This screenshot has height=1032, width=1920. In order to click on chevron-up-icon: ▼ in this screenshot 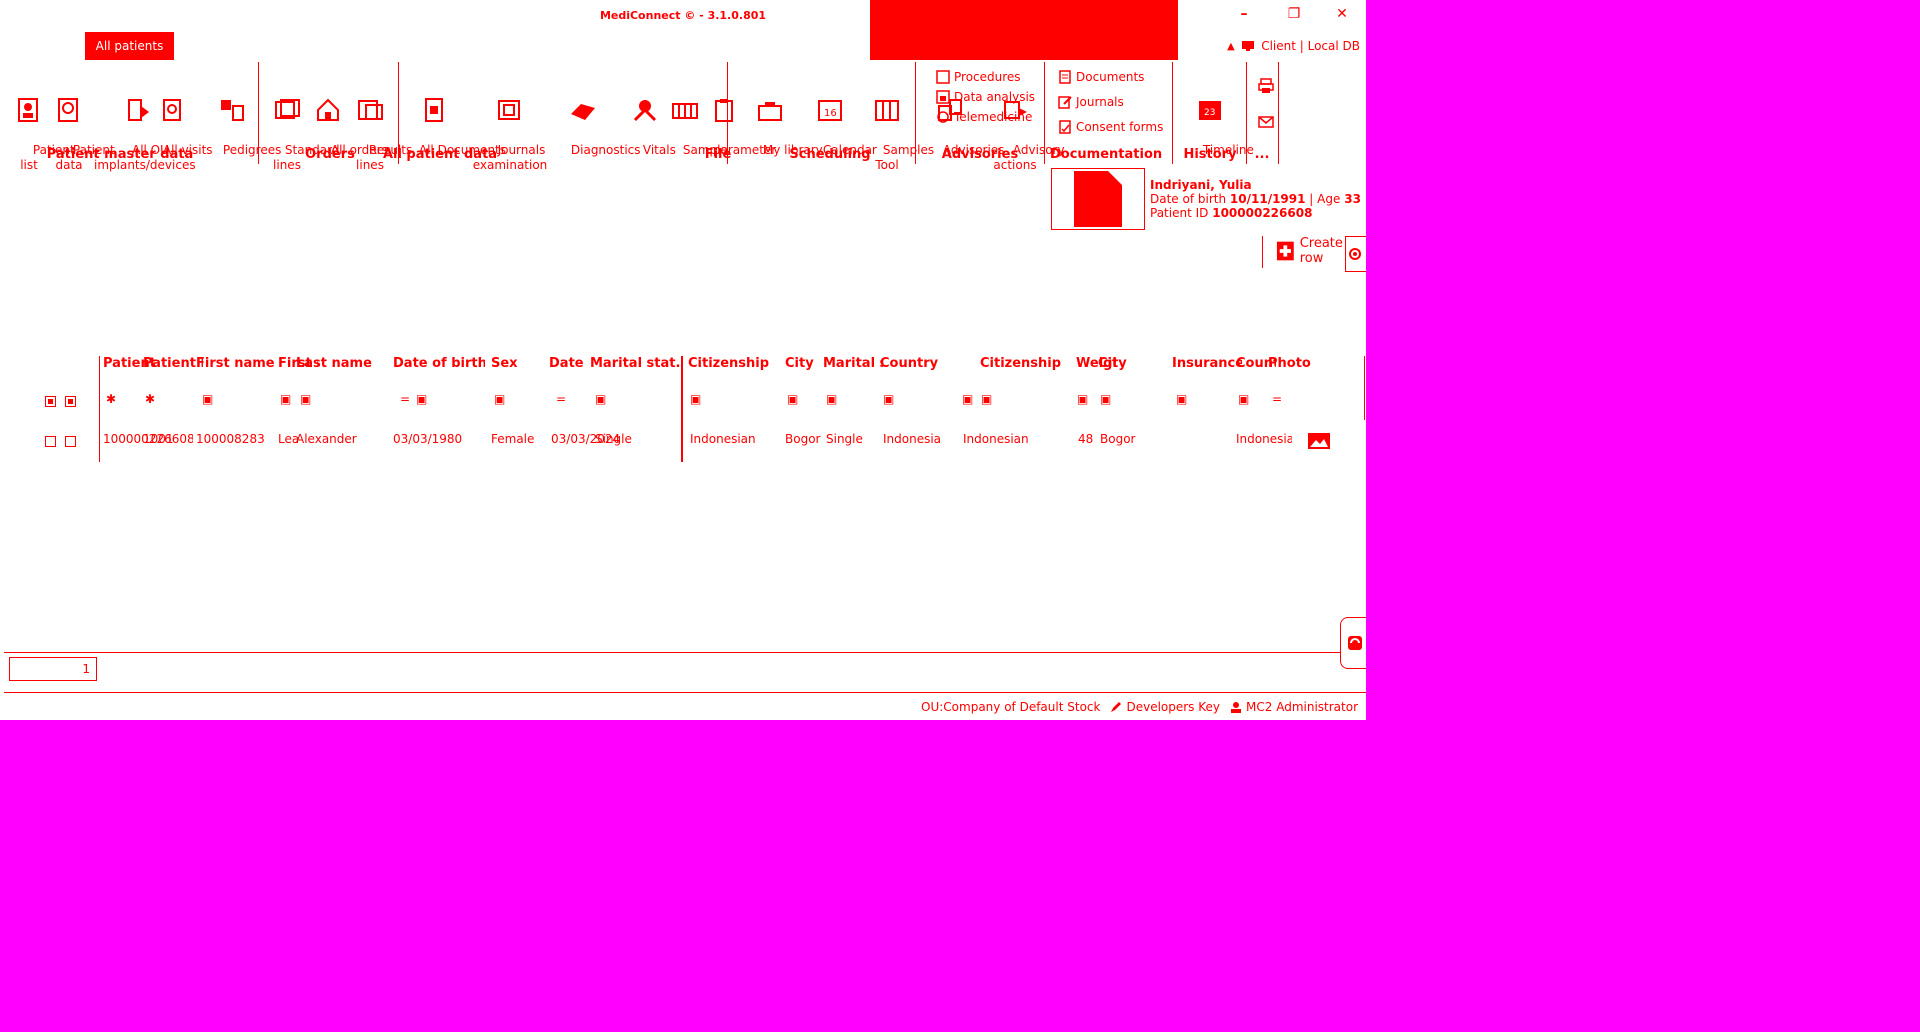, I will do `click(1231, 46)`.